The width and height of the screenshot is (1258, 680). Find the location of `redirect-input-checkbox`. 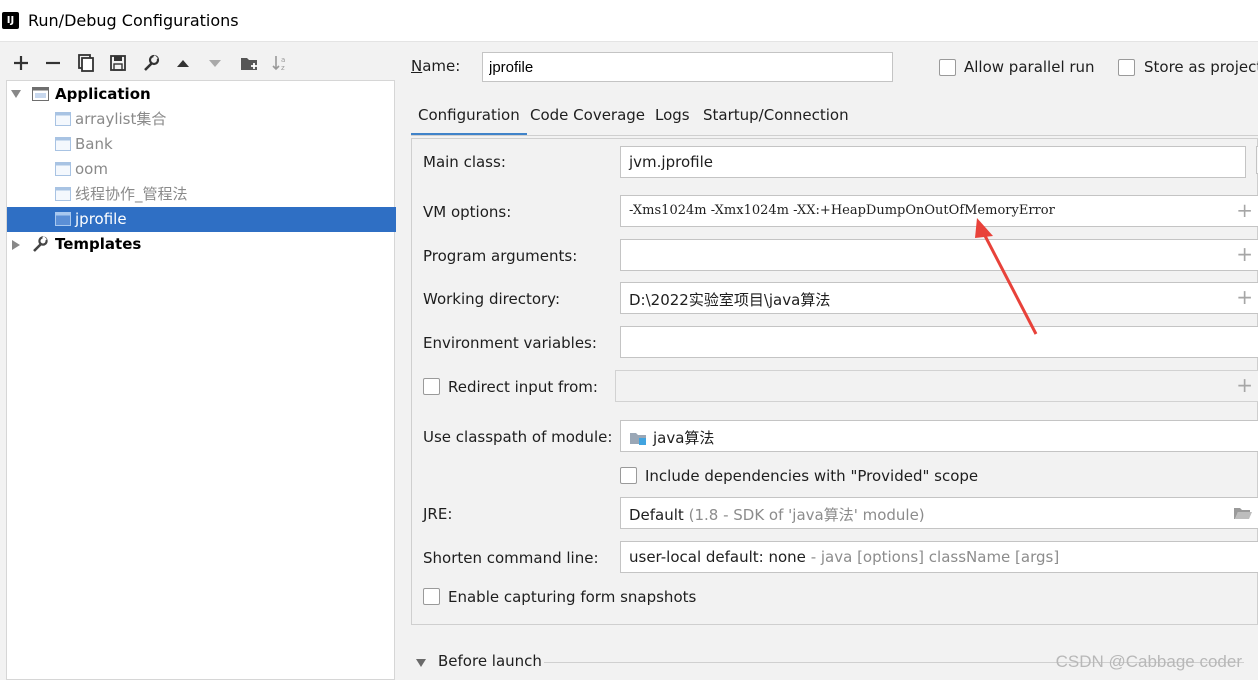

redirect-input-checkbox is located at coordinates (431, 386).